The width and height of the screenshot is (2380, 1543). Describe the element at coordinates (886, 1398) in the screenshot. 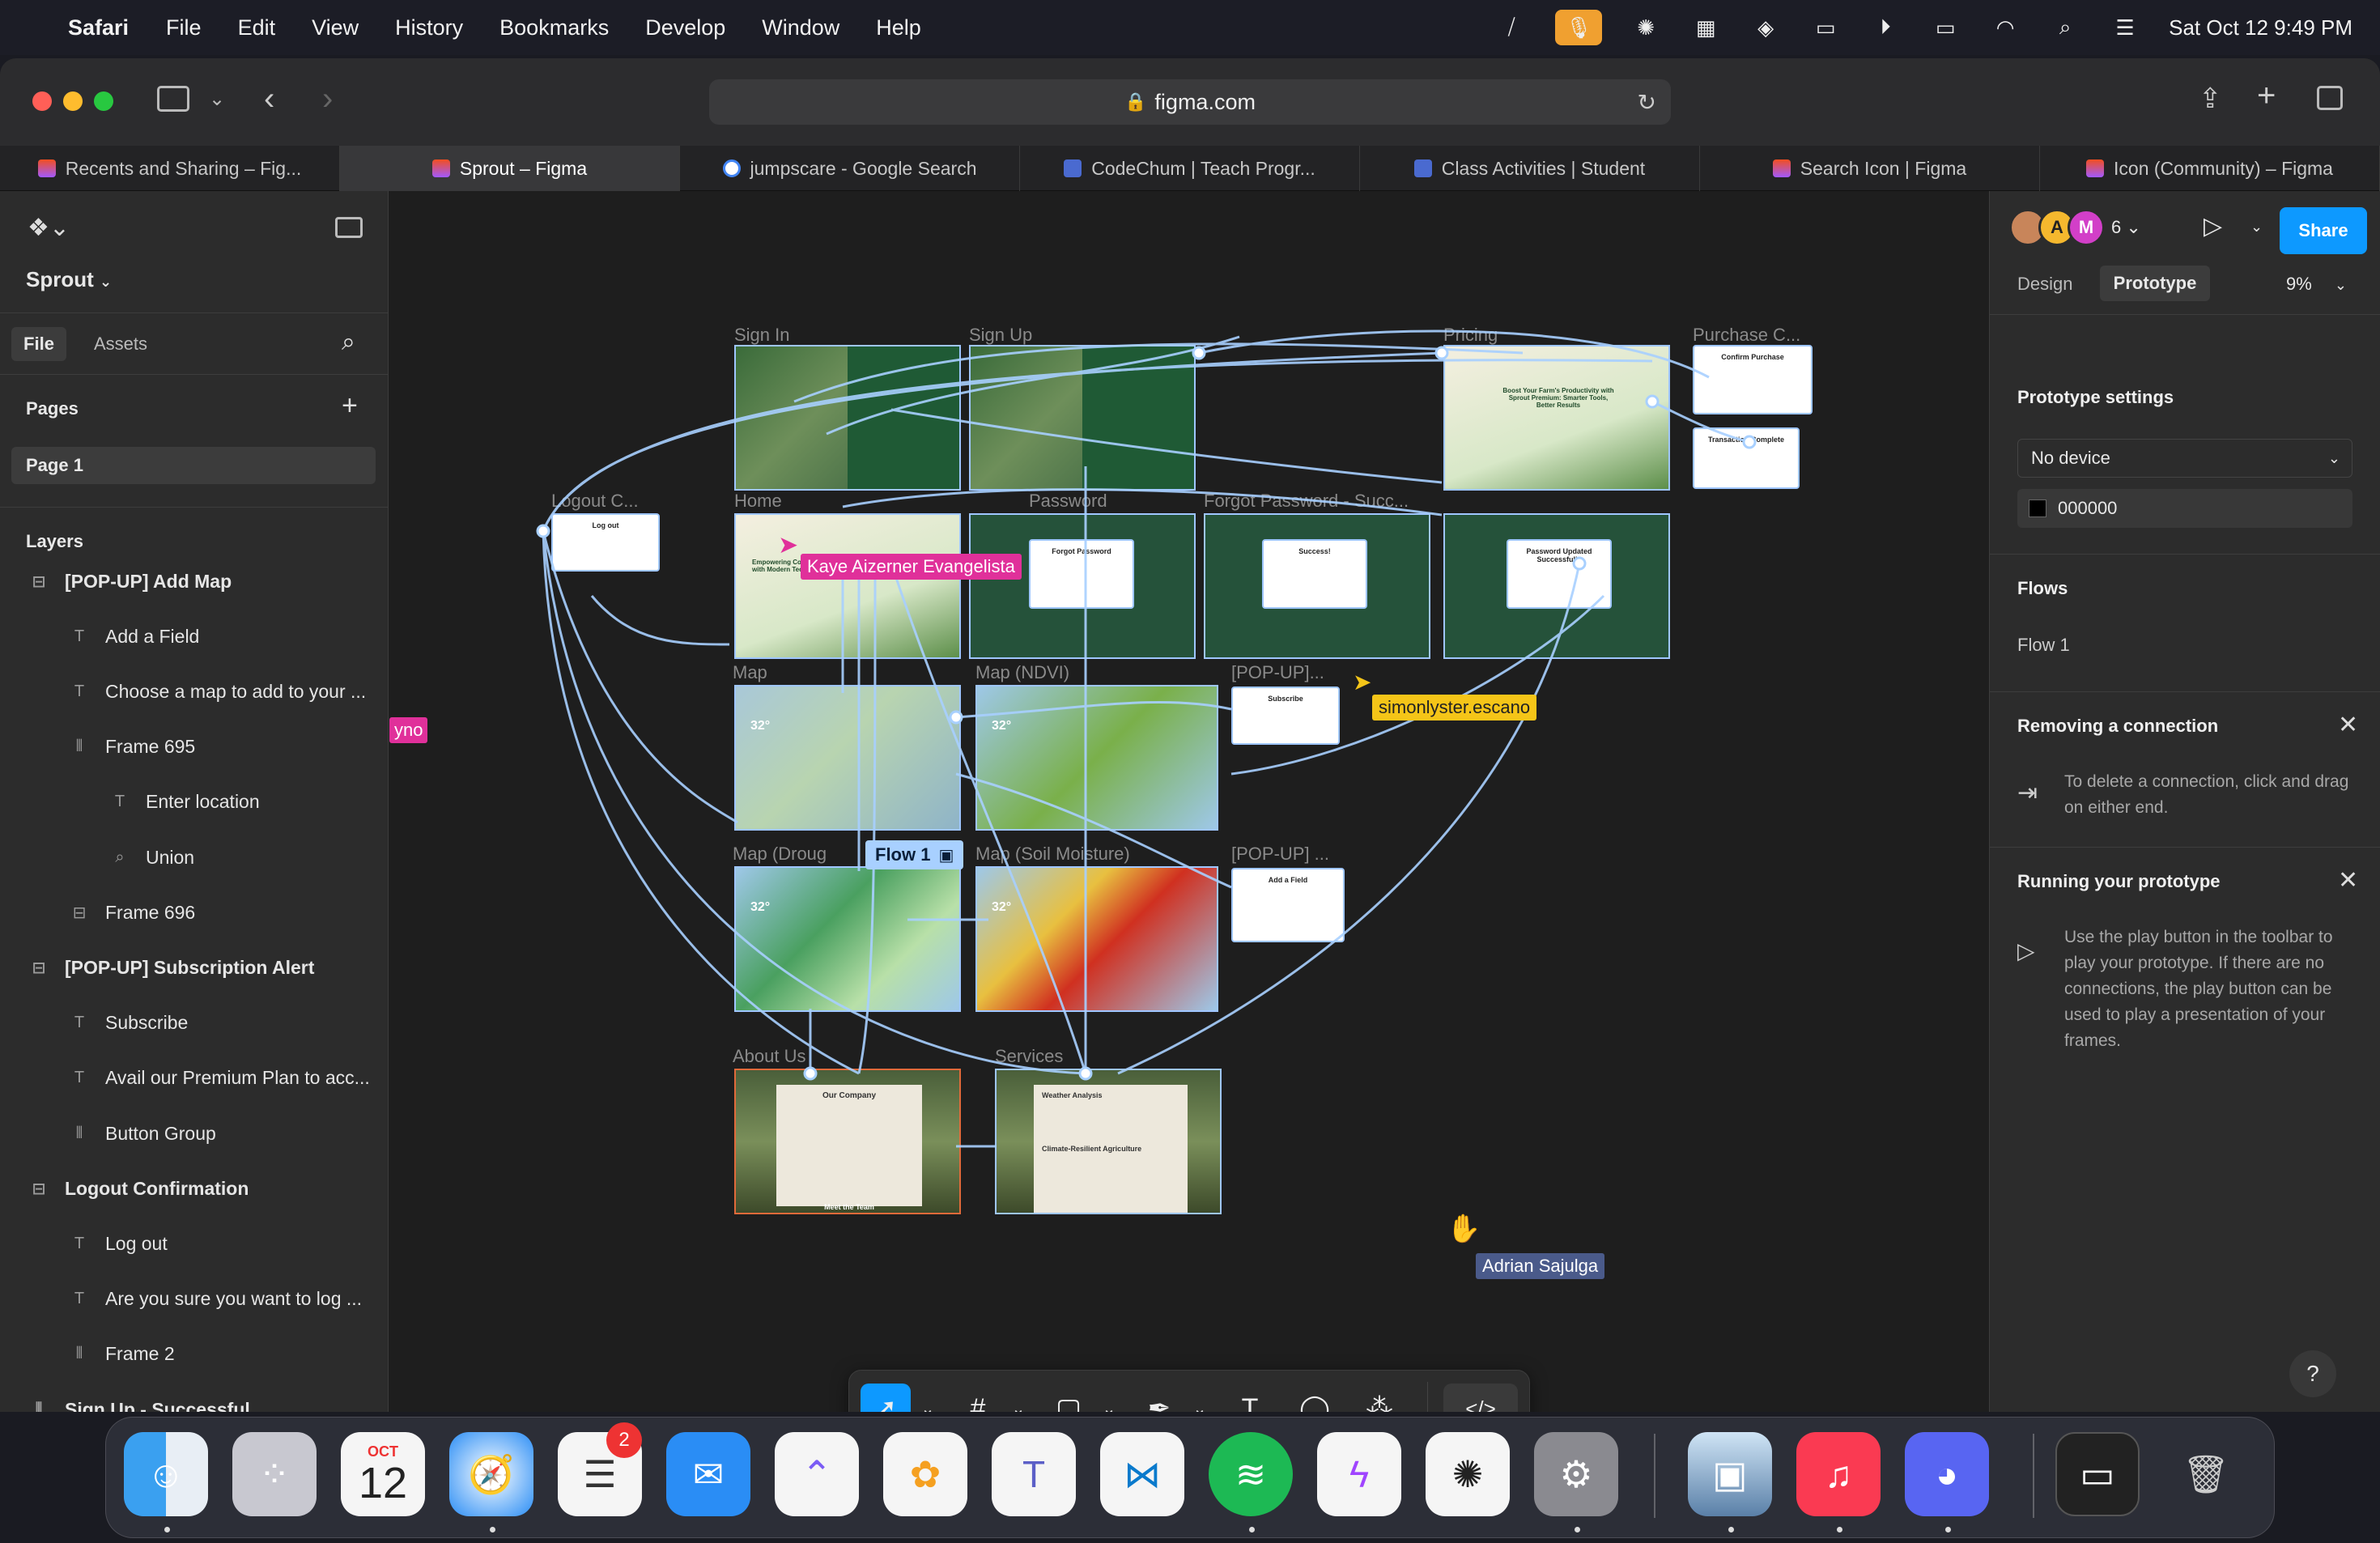

I see `move-tool-icon: ➚` at that location.